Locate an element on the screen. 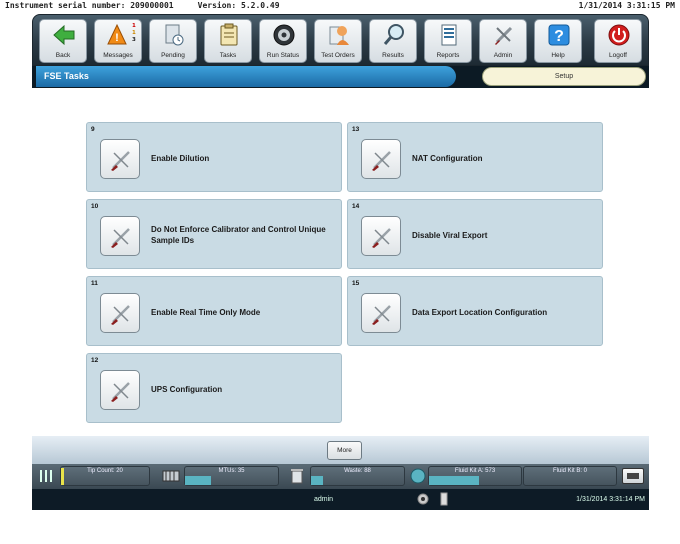 This screenshot has height=544, width=680. hourglass-icon is located at coordinates (174, 35).